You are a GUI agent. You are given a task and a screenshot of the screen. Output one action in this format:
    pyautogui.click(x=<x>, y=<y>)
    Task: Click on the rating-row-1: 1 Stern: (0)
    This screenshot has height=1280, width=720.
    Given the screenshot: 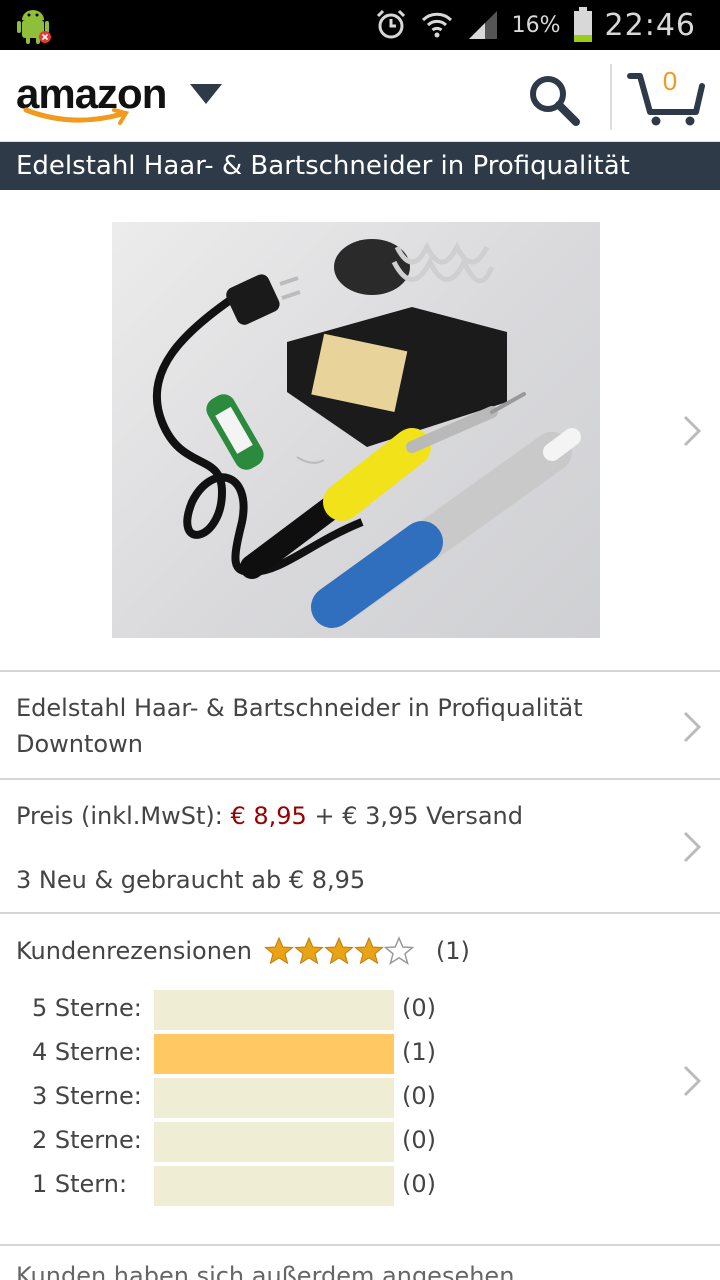 What is the action you would take?
    pyautogui.click(x=310, y=1186)
    